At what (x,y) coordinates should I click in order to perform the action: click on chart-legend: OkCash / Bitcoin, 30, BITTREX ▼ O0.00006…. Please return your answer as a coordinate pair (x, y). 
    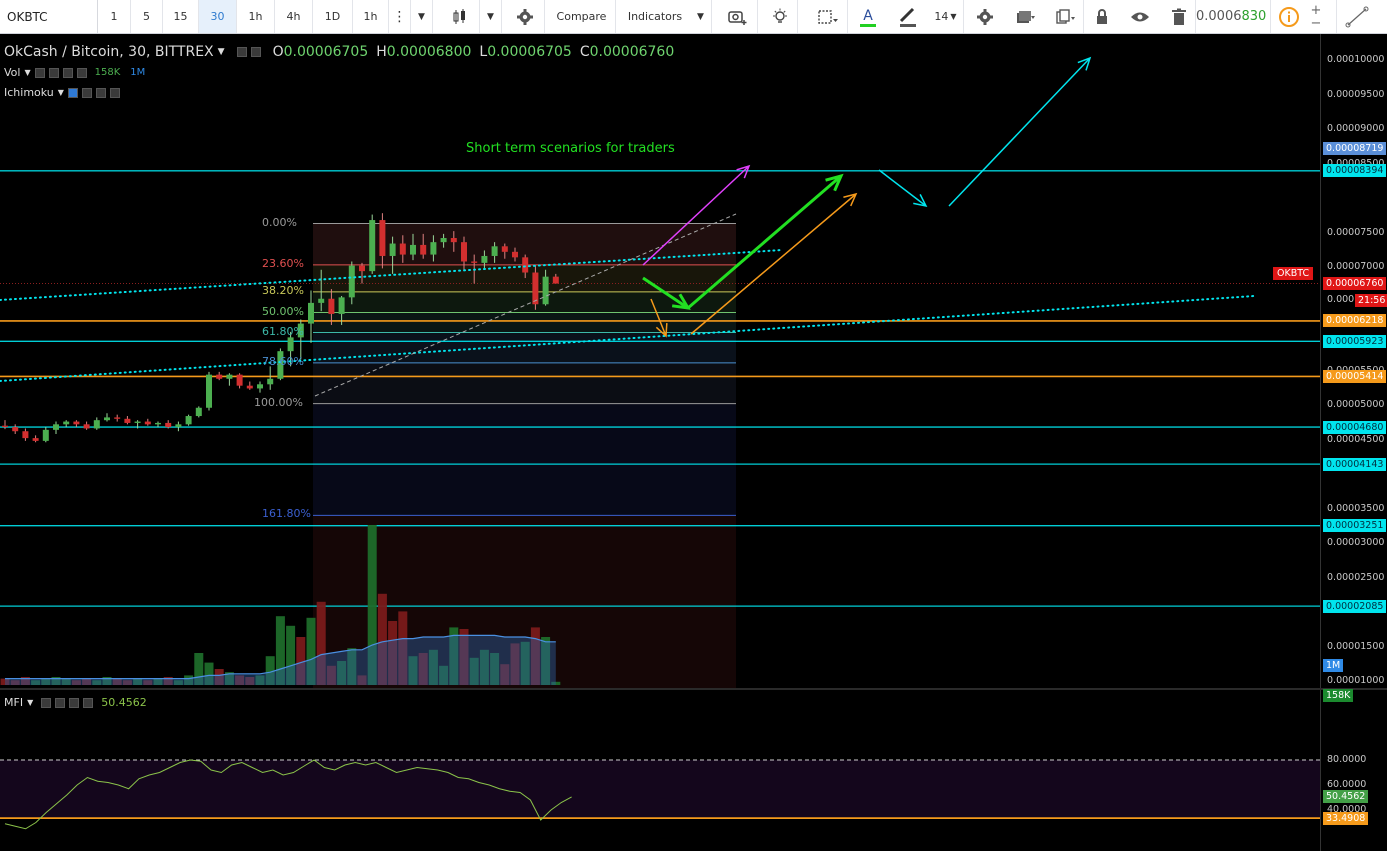
    Looking at the image, I should click on (339, 52).